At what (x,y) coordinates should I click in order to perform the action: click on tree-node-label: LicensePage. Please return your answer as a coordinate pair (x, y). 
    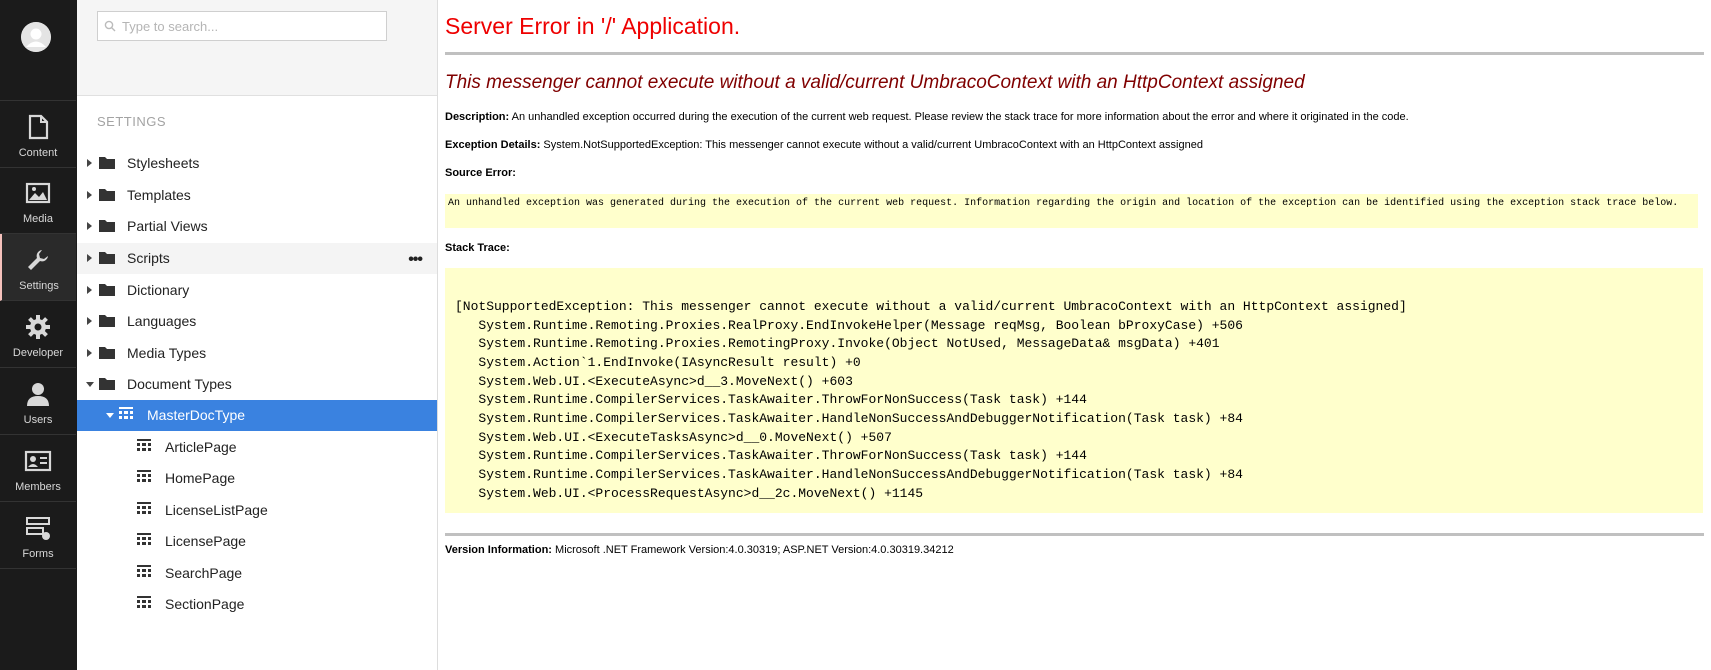
    Looking at the image, I should click on (205, 541).